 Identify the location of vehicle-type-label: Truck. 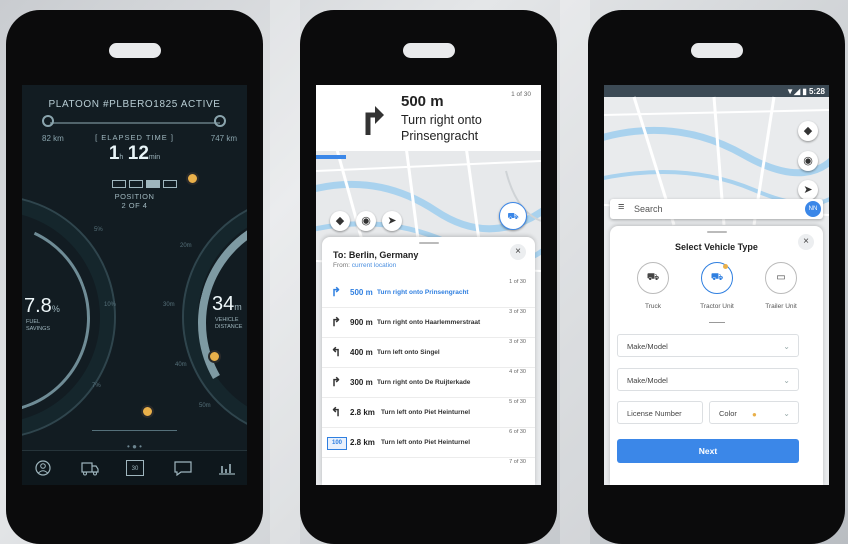
(652, 306).